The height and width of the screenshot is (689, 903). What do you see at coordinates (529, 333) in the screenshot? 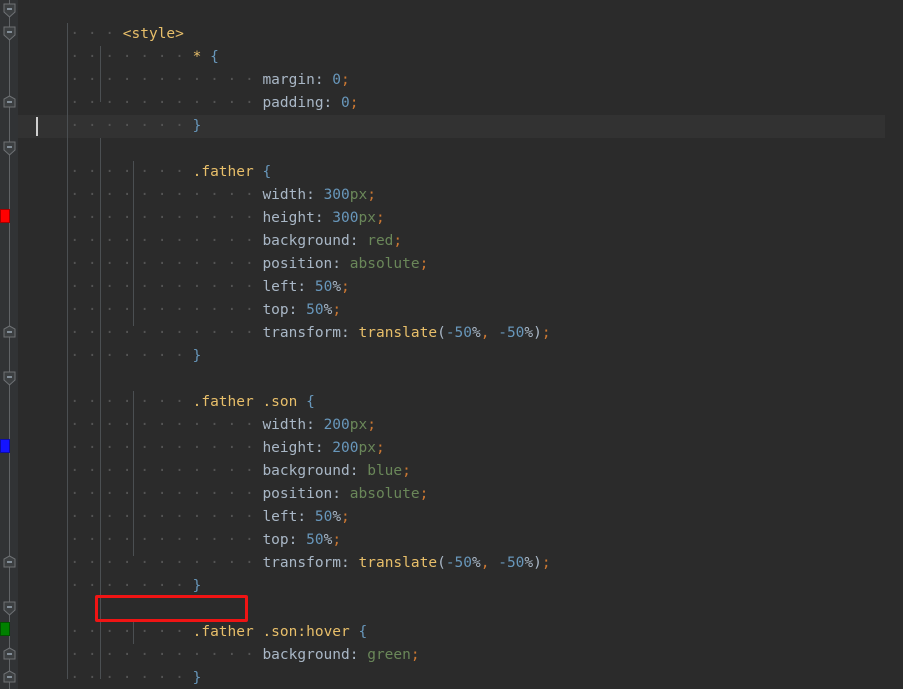
I see `translate-y-unit: %` at bounding box center [529, 333].